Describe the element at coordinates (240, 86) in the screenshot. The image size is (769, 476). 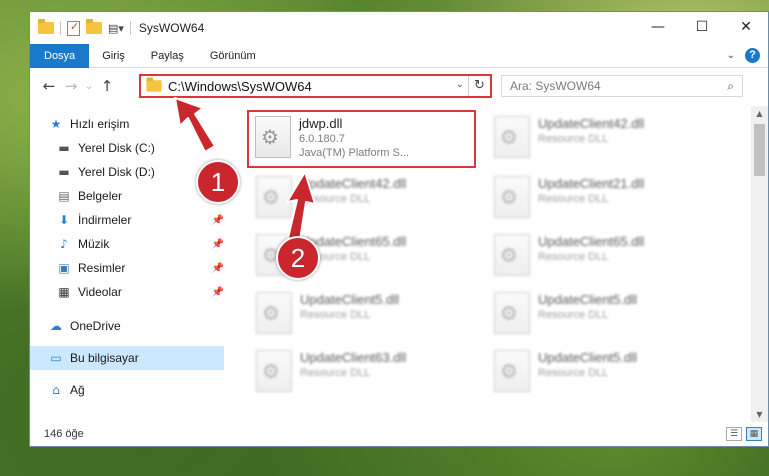
I see `address-path: C:\Windows\SysWOW64` at that location.